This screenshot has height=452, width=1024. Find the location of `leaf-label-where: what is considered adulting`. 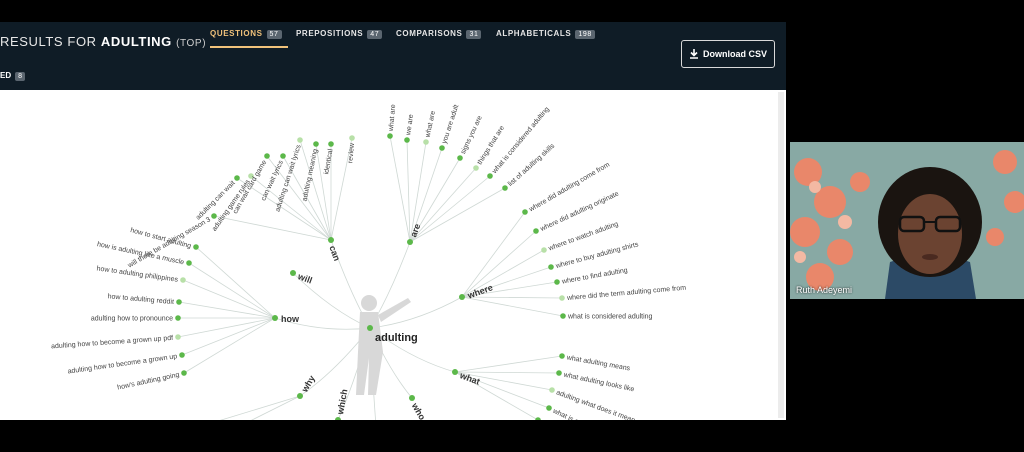

leaf-label-where: what is considered adulting is located at coordinates (610, 317).